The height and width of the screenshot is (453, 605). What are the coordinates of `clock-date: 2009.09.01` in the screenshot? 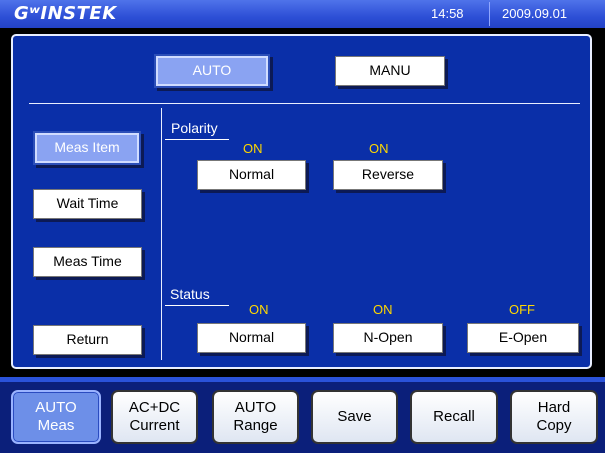 It's located at (535, 13).